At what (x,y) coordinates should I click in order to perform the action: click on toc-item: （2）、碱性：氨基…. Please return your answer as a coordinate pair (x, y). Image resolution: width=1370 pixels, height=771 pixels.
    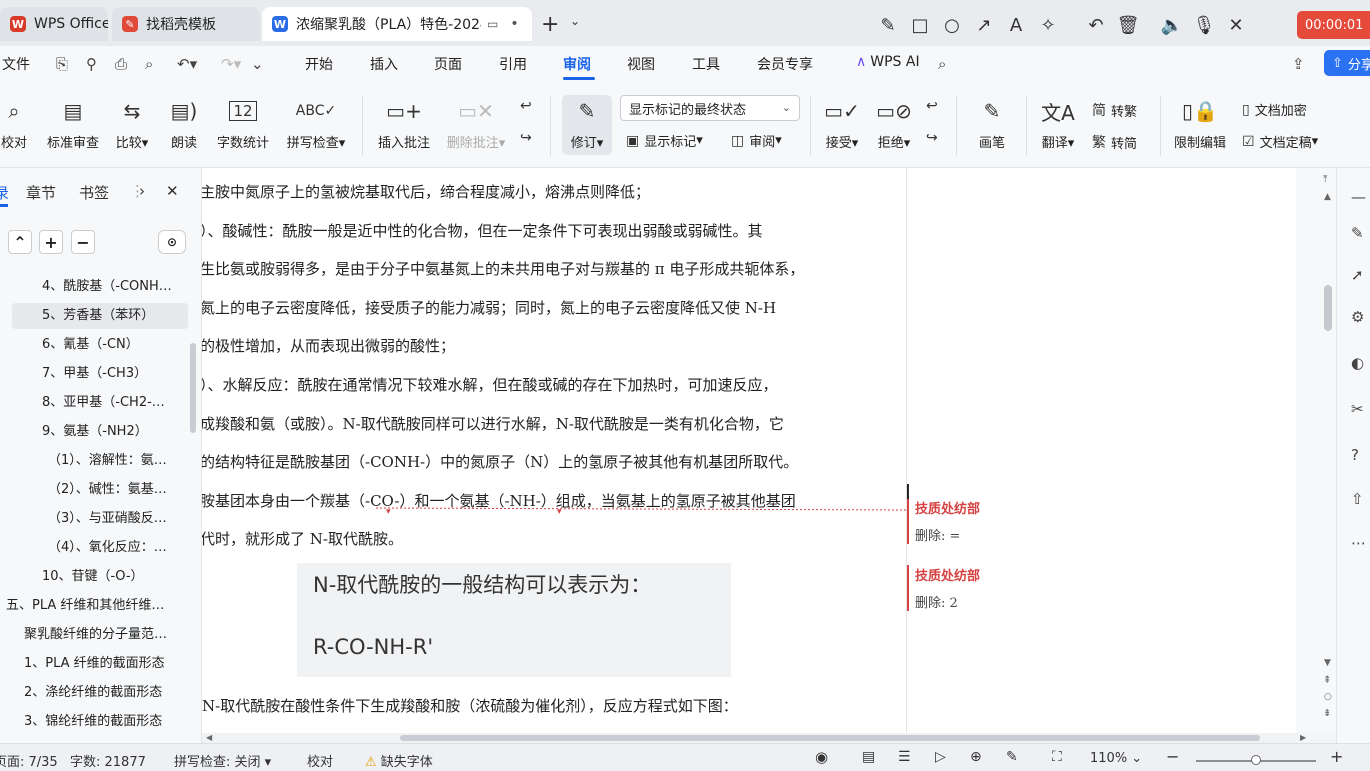
    Looking at the image, I should click on (107, 490).